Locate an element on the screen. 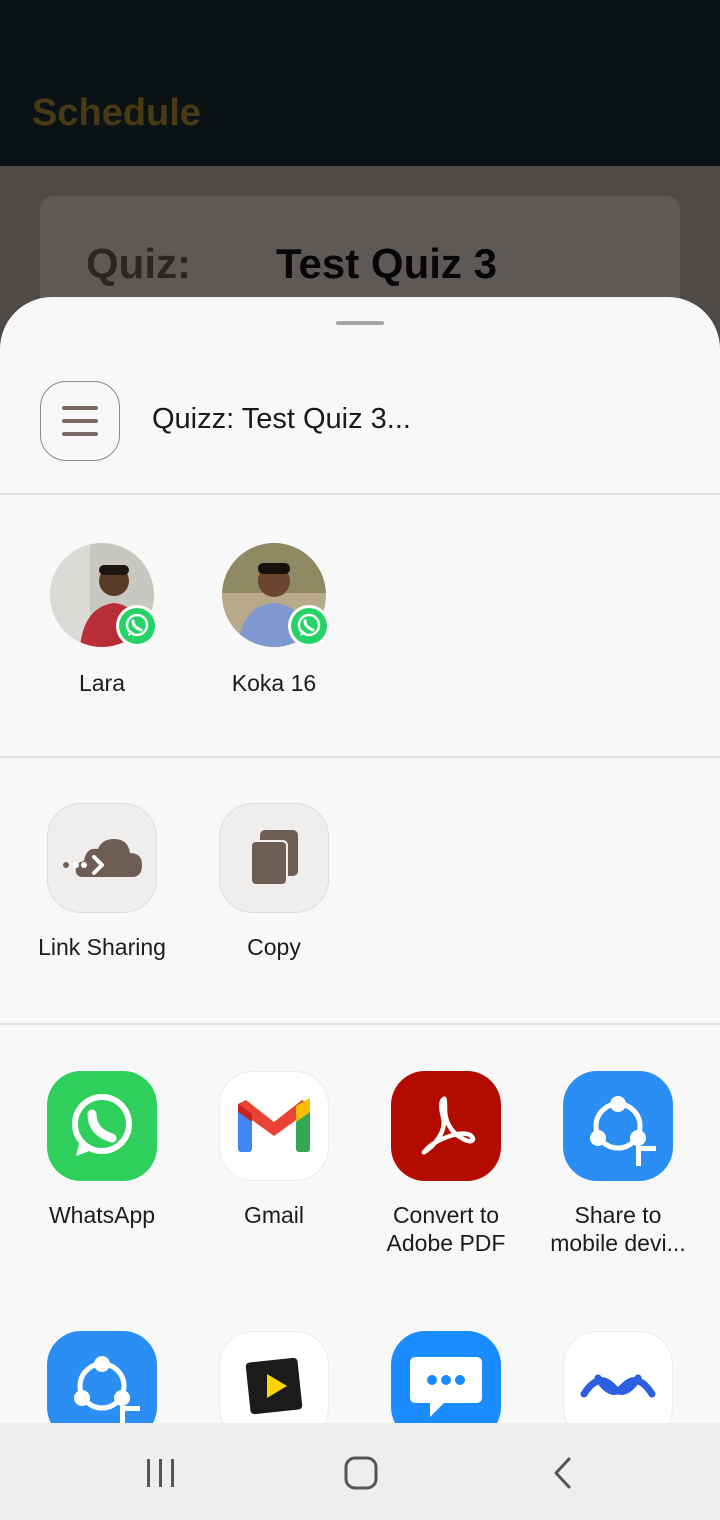  contact-name: Lara is located at coordinates (102, 683).